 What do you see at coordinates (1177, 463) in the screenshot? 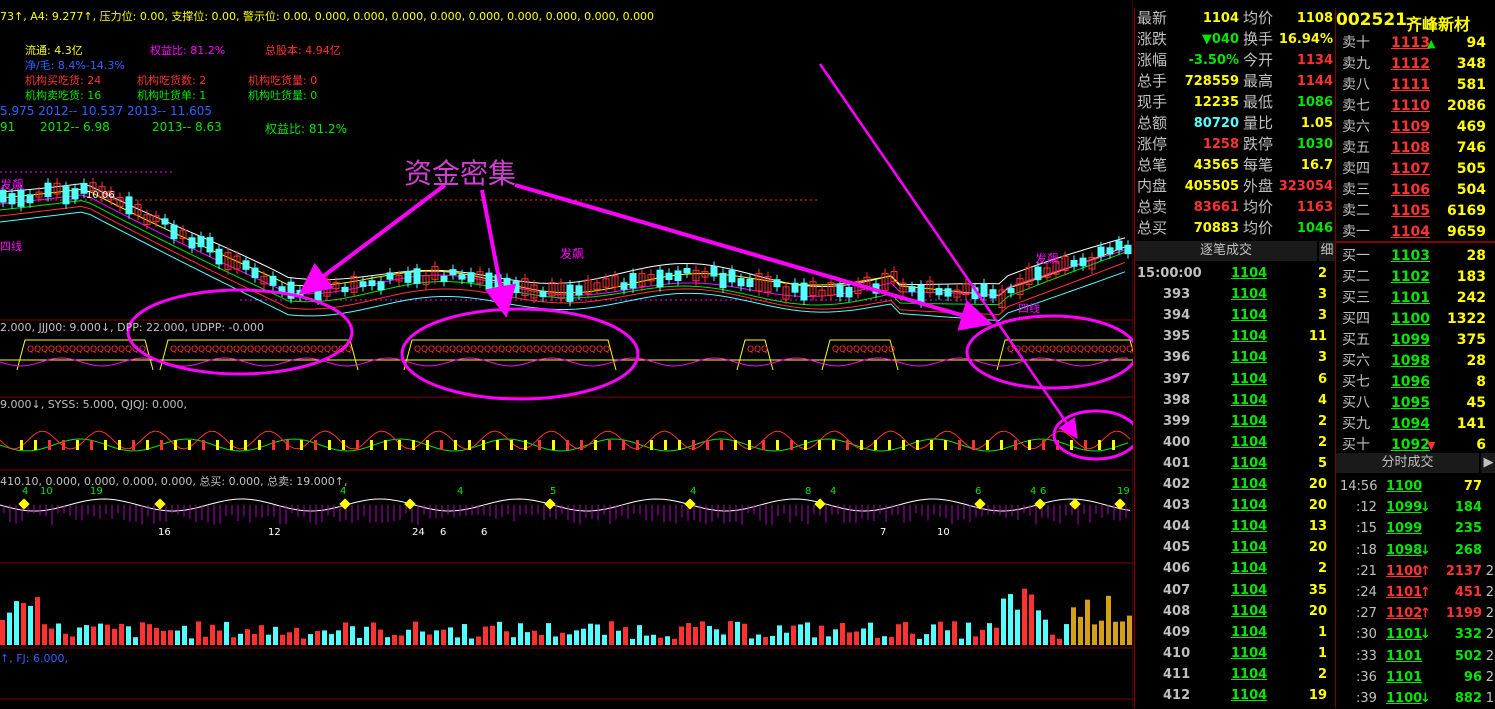
I see `tick-time: 401` at bounding box center [1177, 463].